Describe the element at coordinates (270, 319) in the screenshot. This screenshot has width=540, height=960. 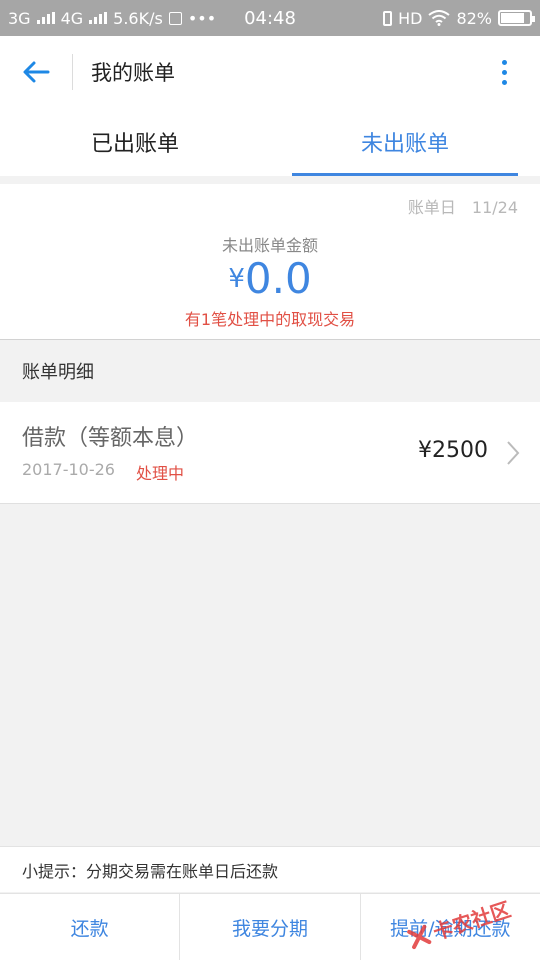
I see `pending-note: 有1笔处理中的取现交易` at that location.